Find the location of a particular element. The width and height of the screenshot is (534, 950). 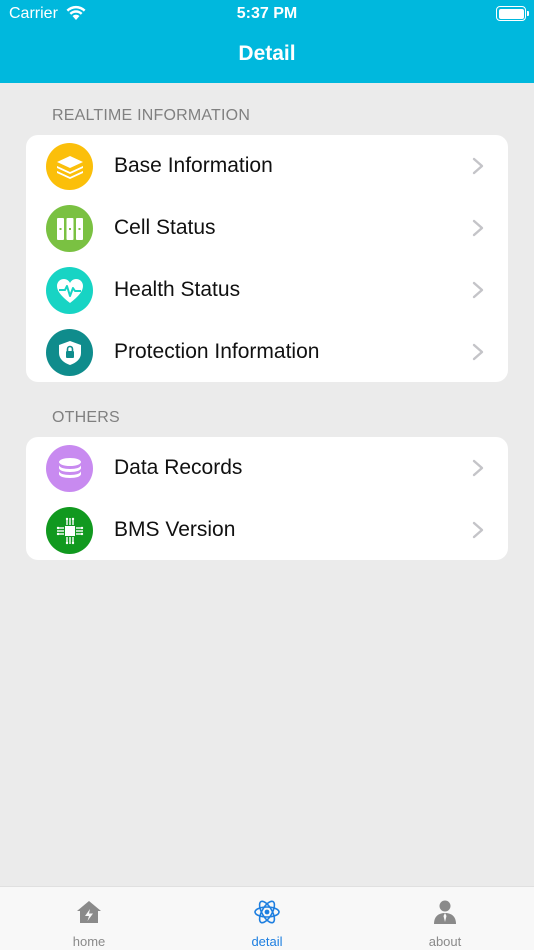

tab-about: about is located at coordinates (445, 918).